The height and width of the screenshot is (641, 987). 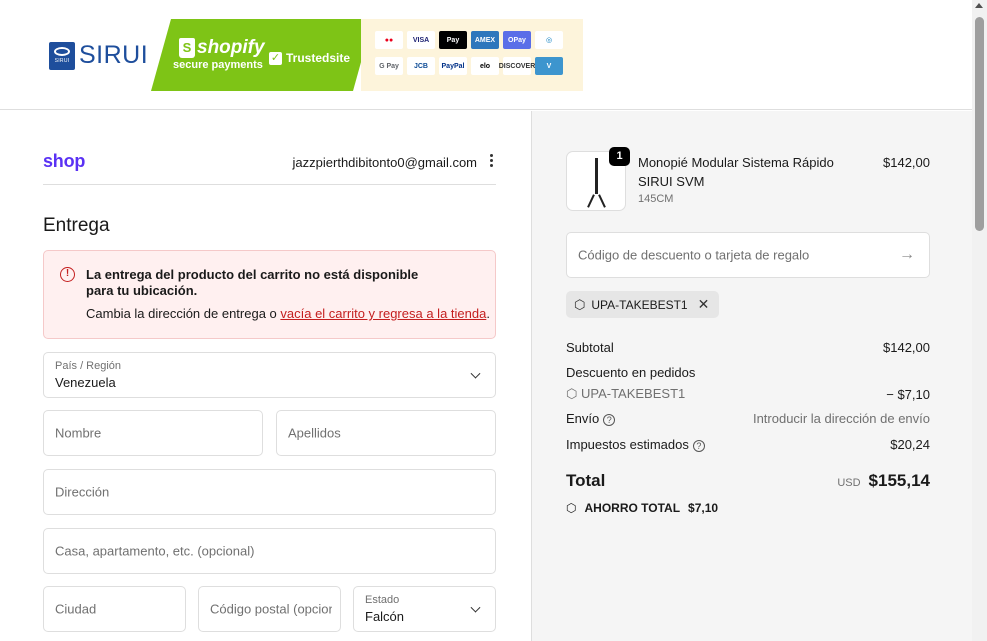 What do you see at coordinates (517, 40) in the screenshot?
I see `opay-card-icon: OPay` at bounding box center [517, 40].